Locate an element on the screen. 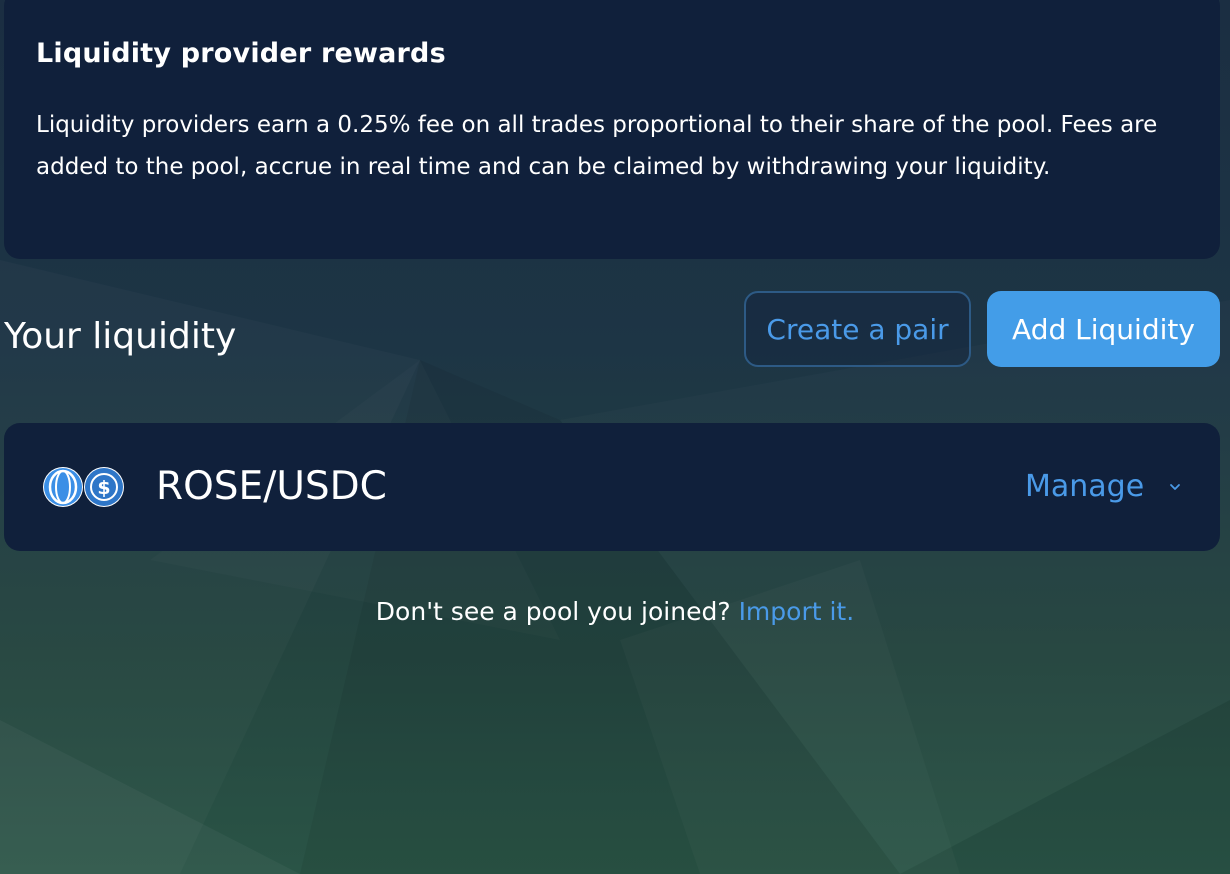  import-pool-prompt: Don't see a pool you joined? is located at coordinates (553, 611).